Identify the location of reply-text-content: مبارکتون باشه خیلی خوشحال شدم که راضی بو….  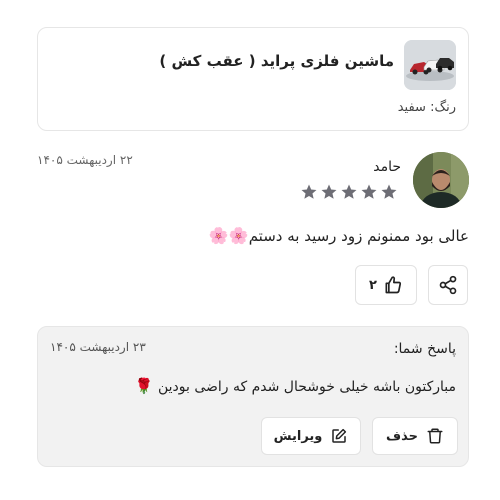
(306, 387).